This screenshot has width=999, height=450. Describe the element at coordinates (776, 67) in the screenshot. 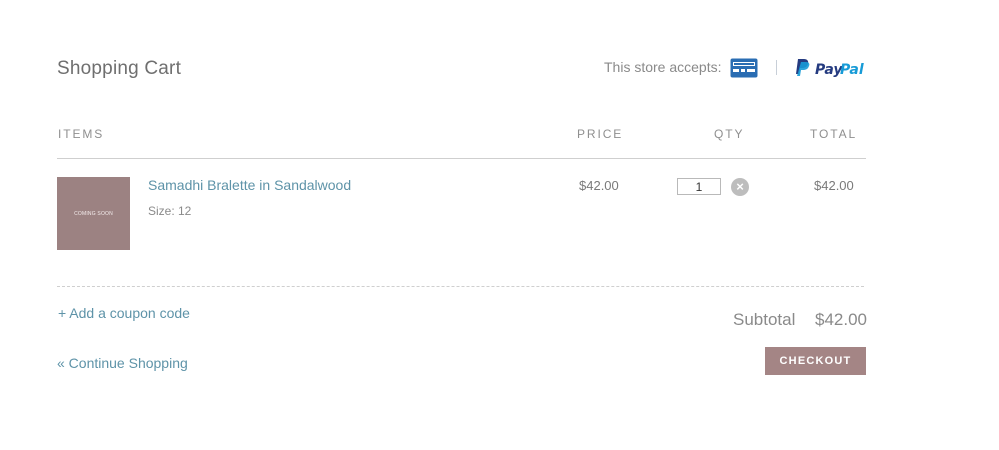

I see `payment-divider` at that location.